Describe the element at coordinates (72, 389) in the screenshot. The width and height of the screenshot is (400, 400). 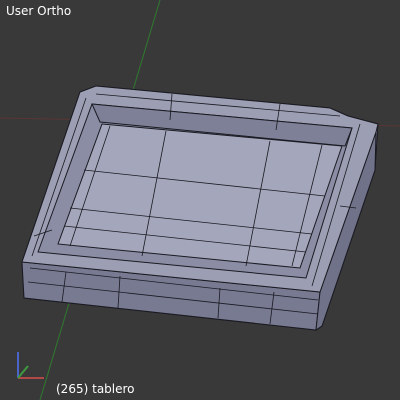
I see `frame-number: (265)` at that location.